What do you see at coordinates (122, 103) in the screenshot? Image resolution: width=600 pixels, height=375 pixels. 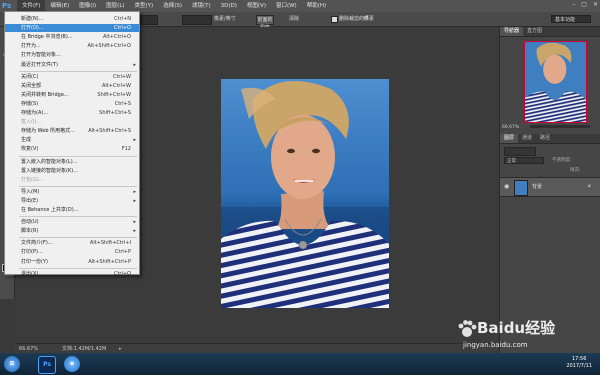 I see `menu-item-shortcut: Ctrl+S` at bounding box center [122, 103].